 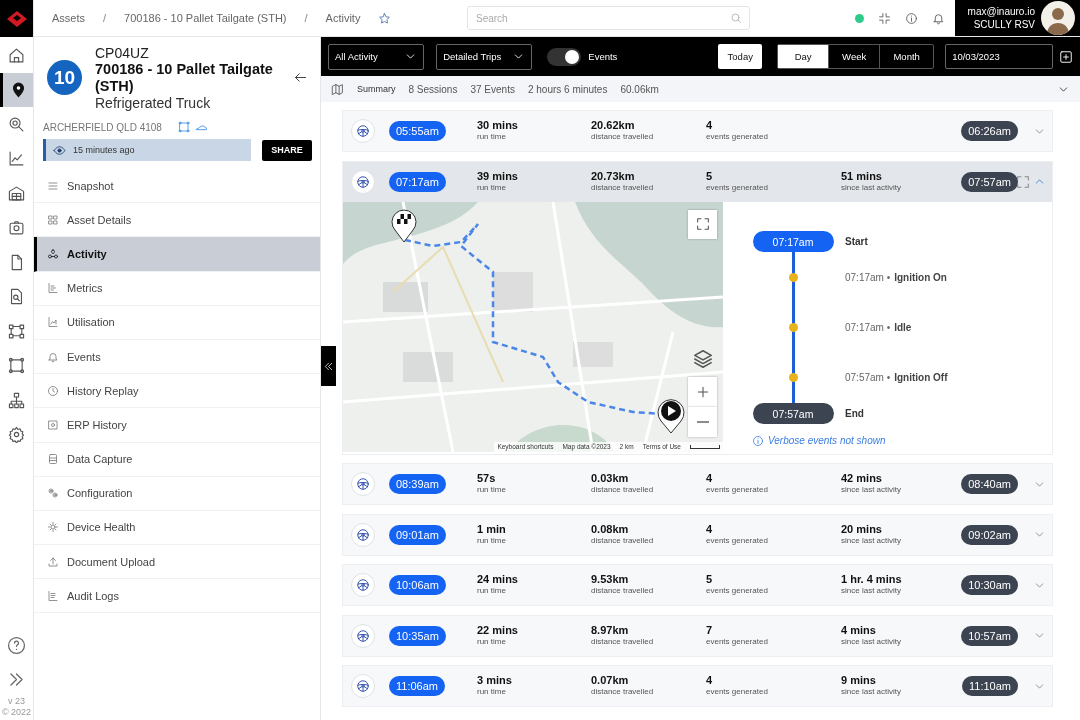 I want to click on menu-item: Metrics, so click(x=177, y=288).